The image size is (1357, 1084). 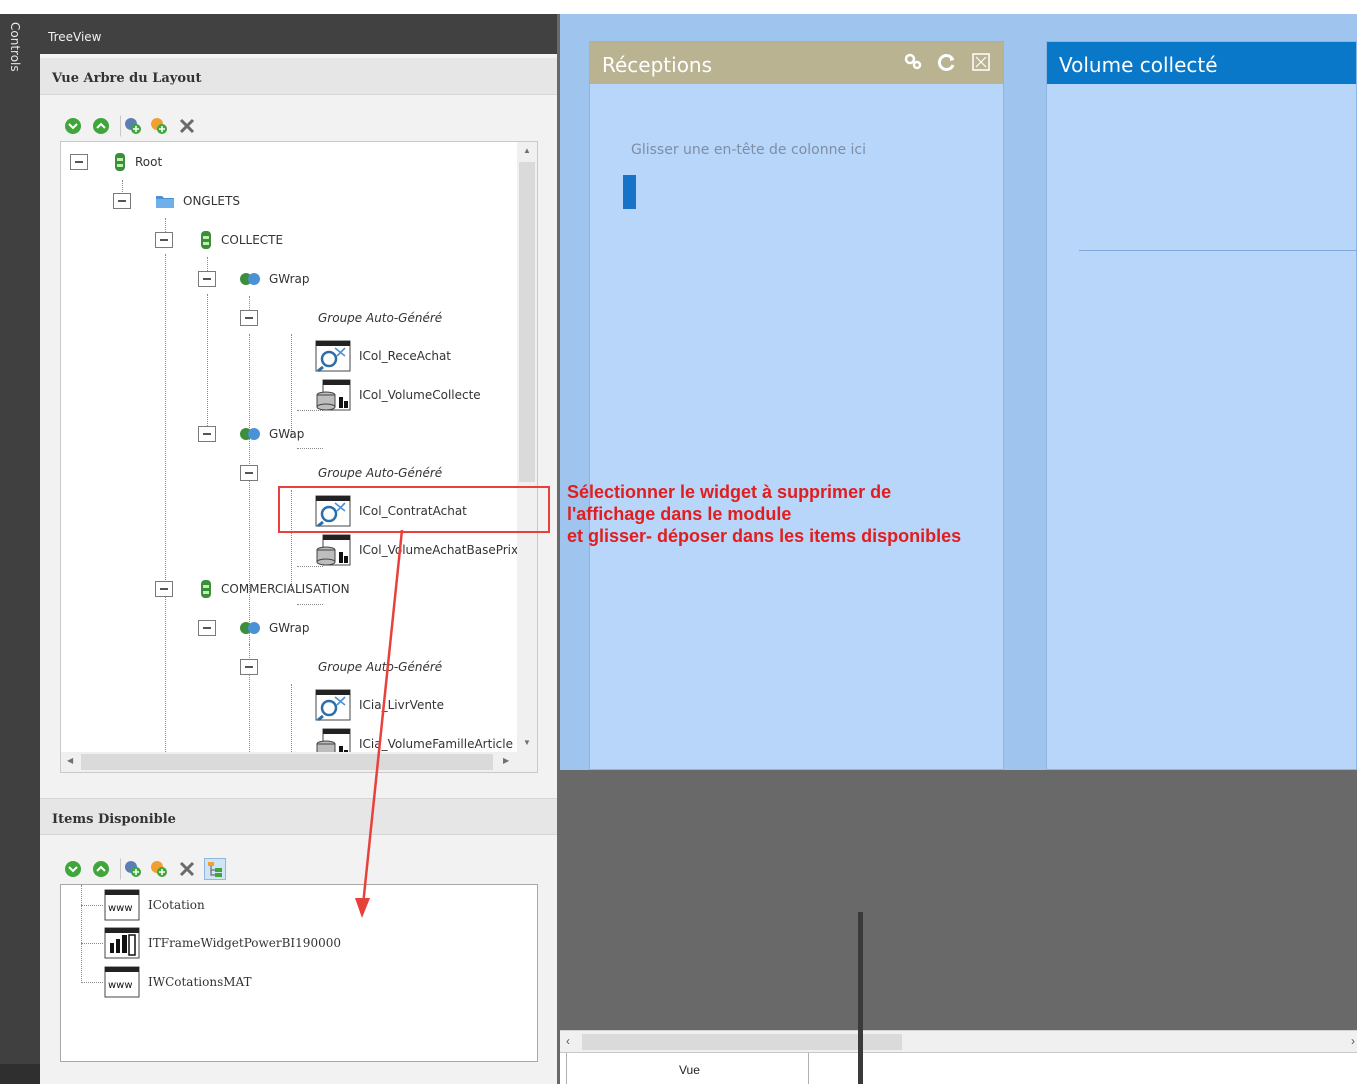 I want to click on row-indicator, so click(x=629, y=192).